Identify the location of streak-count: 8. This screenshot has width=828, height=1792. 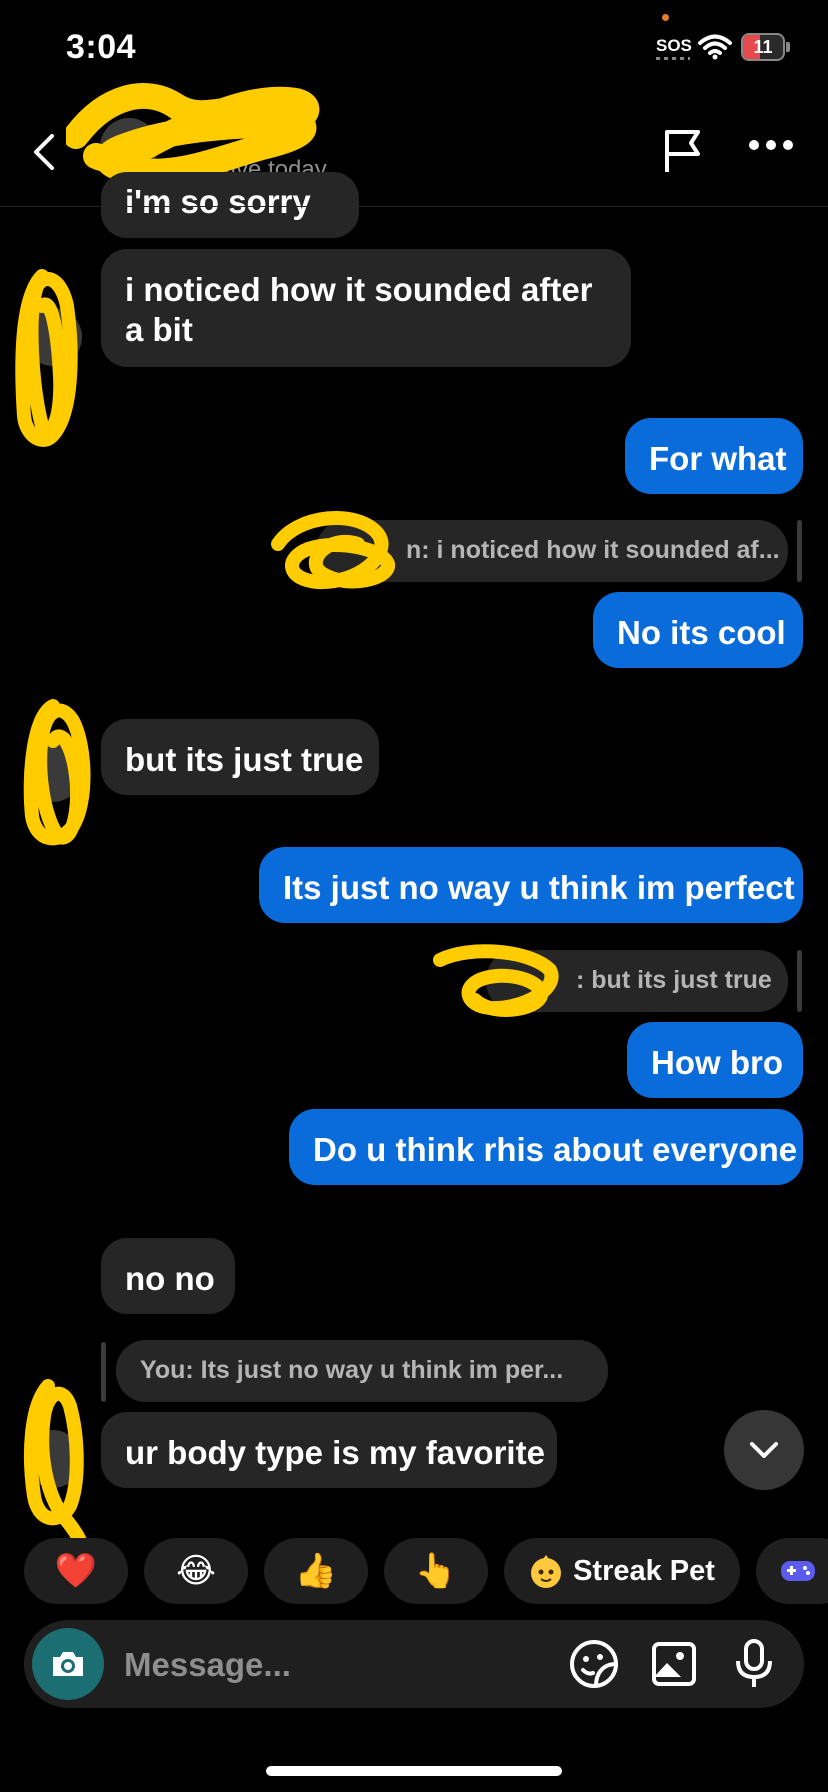
(304, 128).